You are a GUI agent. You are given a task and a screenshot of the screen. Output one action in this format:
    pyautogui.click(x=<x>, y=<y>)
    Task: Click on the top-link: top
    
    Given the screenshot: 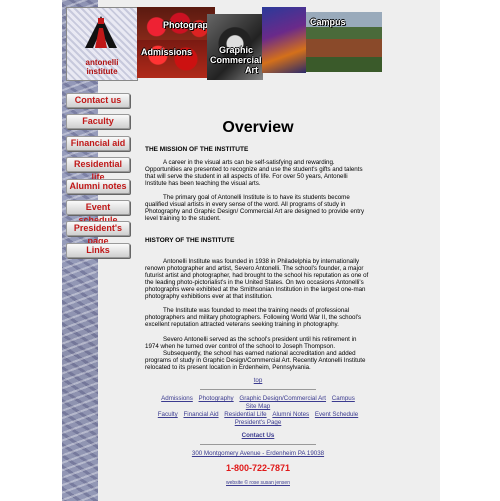 What is the action you would take?
    pyautogui.click(x=258, y=380)
    